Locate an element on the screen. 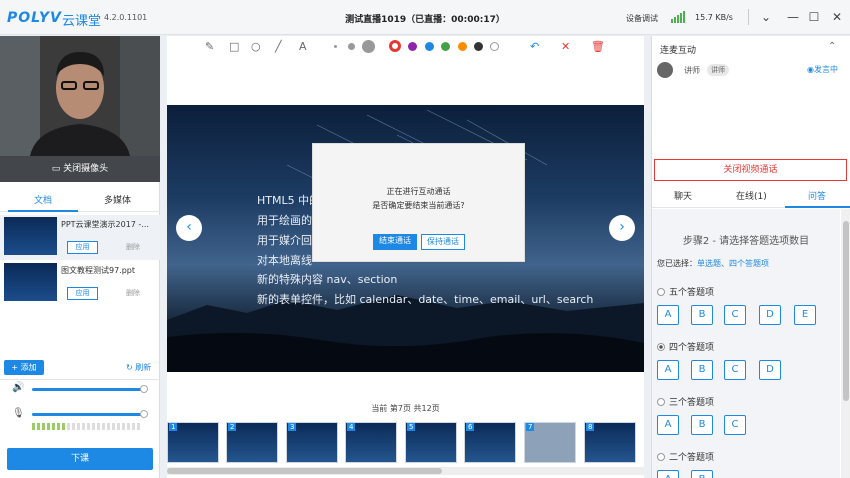 Image resolution: width=850 pixels, height=478 pixels. maximize-icon: ☐ is located at coordinates (814, 17).